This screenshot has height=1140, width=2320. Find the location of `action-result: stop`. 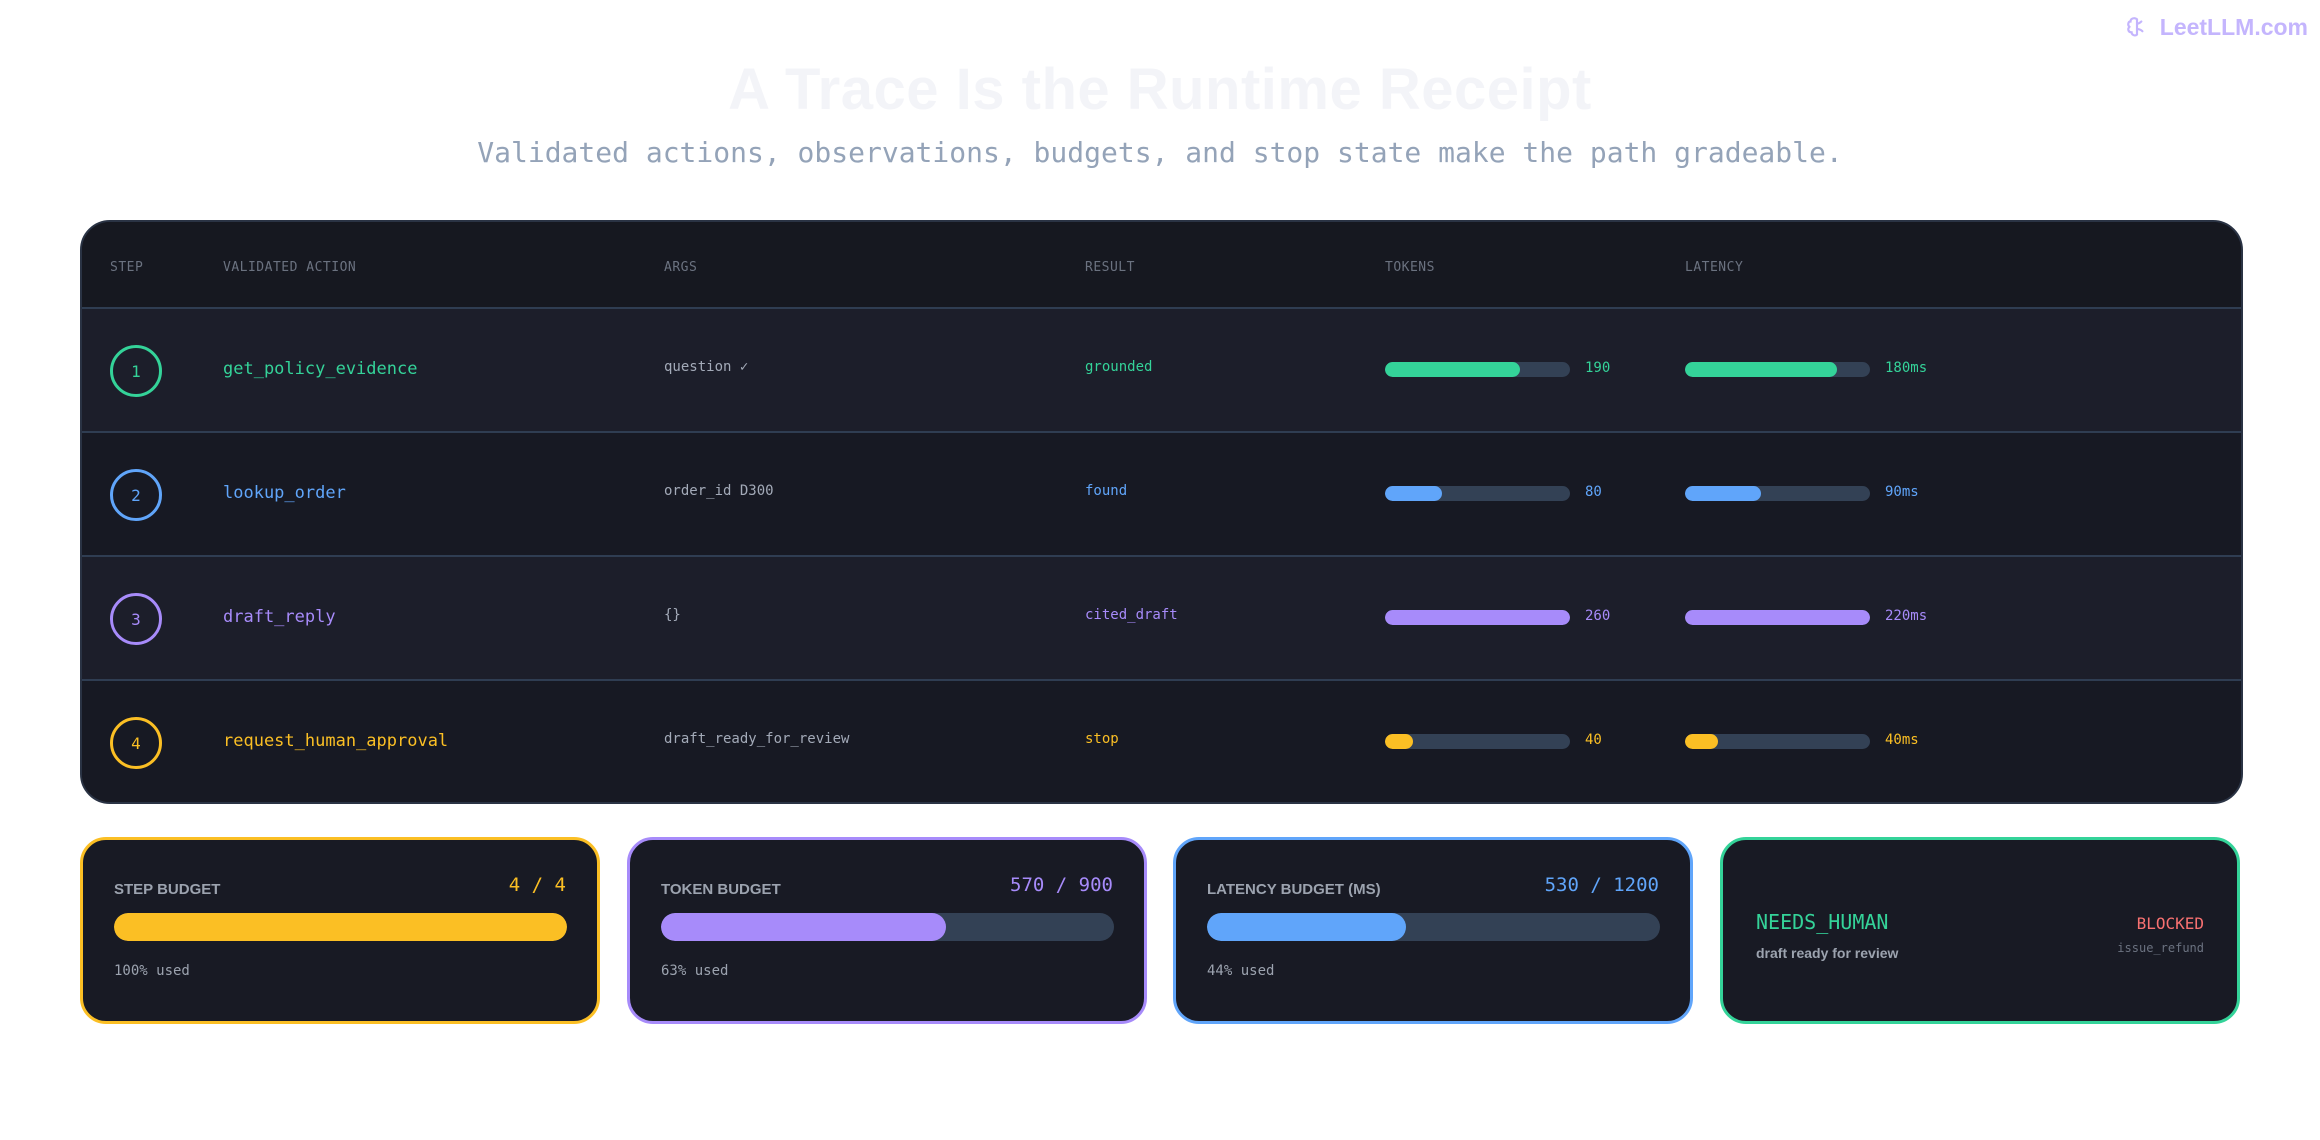

action-result: stop is located at coordinates (1102, 739).